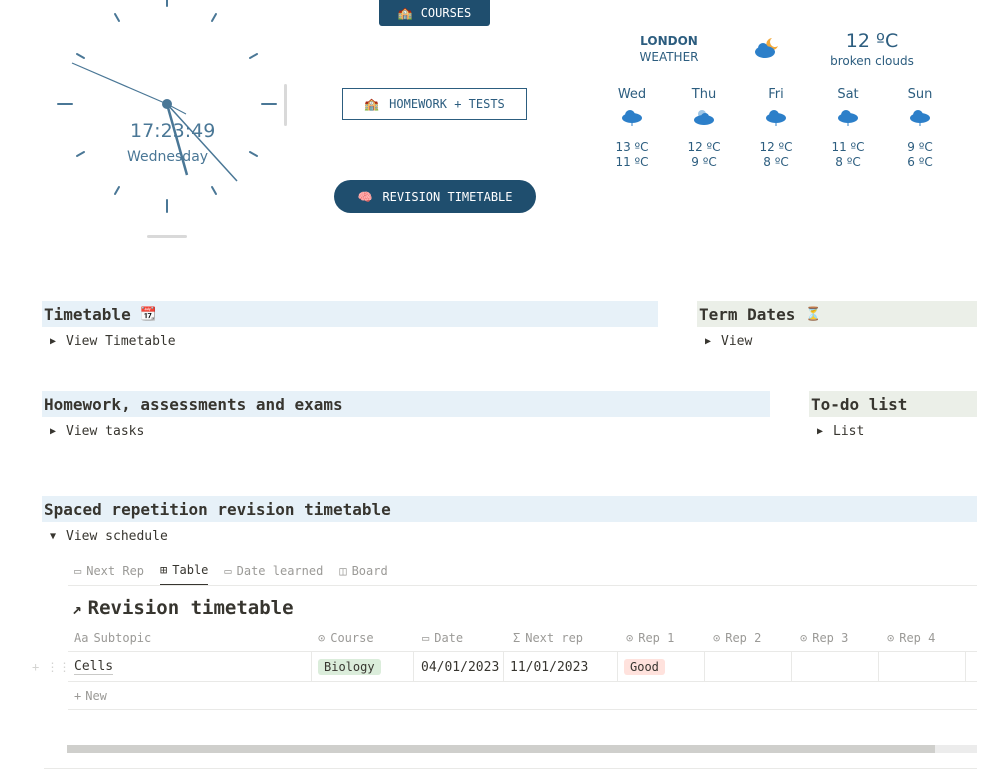 The image size is (1005, 770). I want to click on spaced-repetition-heading: Spaced repetition revision timetable, so click(509, 509).